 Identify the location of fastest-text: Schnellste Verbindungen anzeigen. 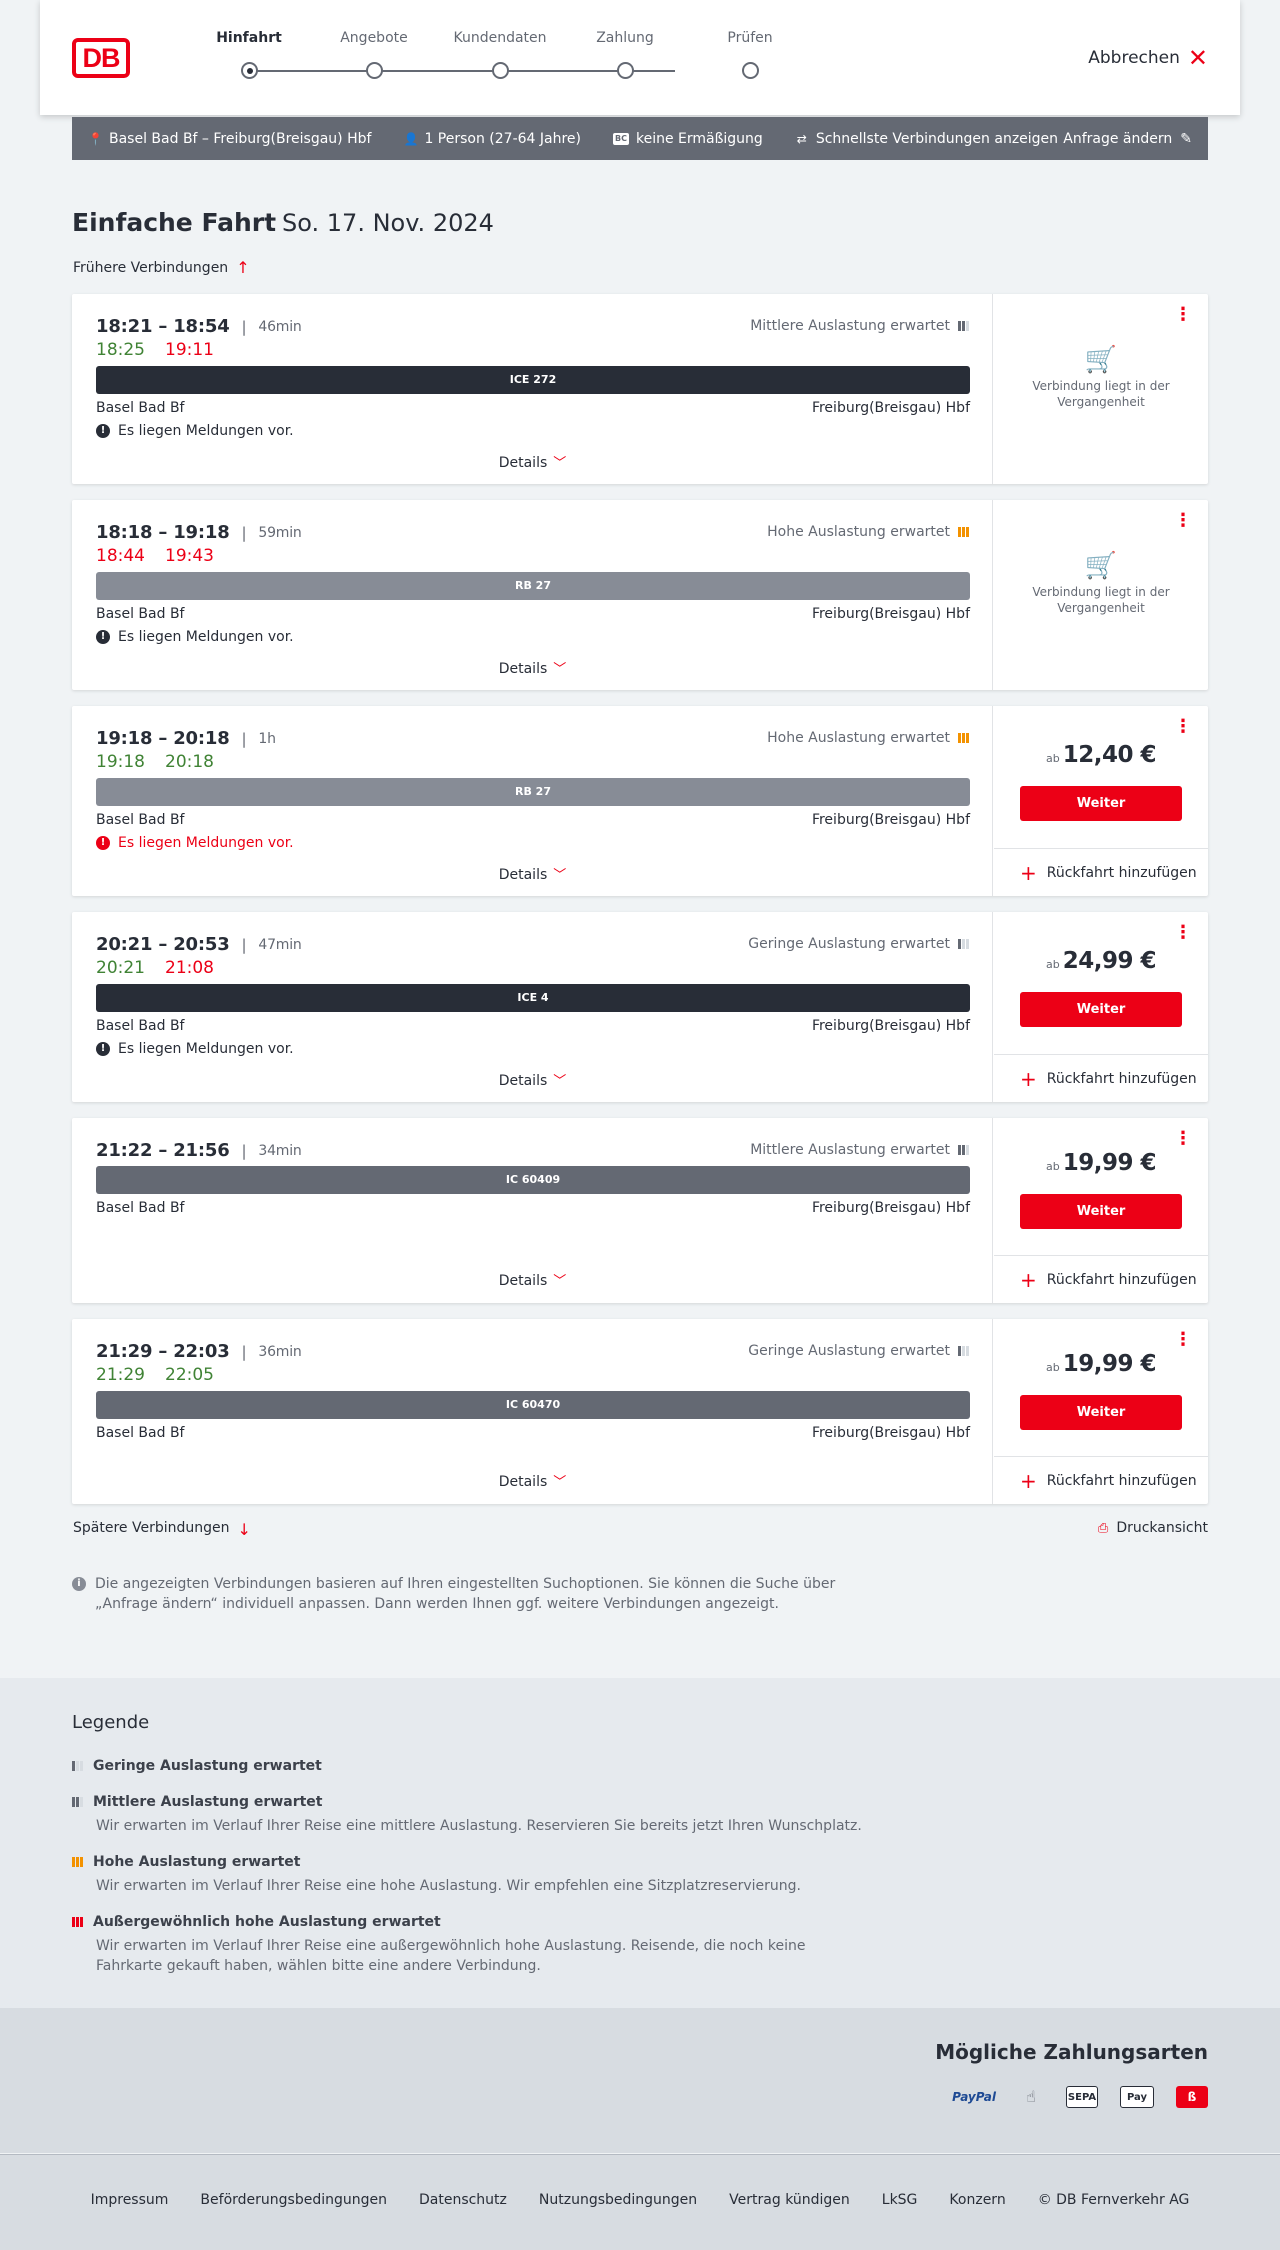
(937, 138).